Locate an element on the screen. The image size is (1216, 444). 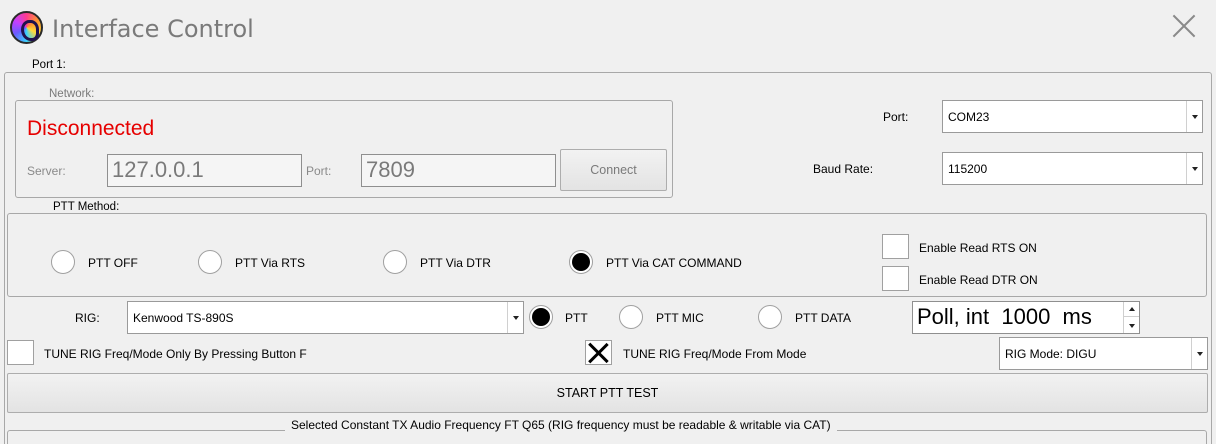
tune-from-mode-label: TUNE RIG Freq/Mode From Mode is located at coordinates (715, 354).